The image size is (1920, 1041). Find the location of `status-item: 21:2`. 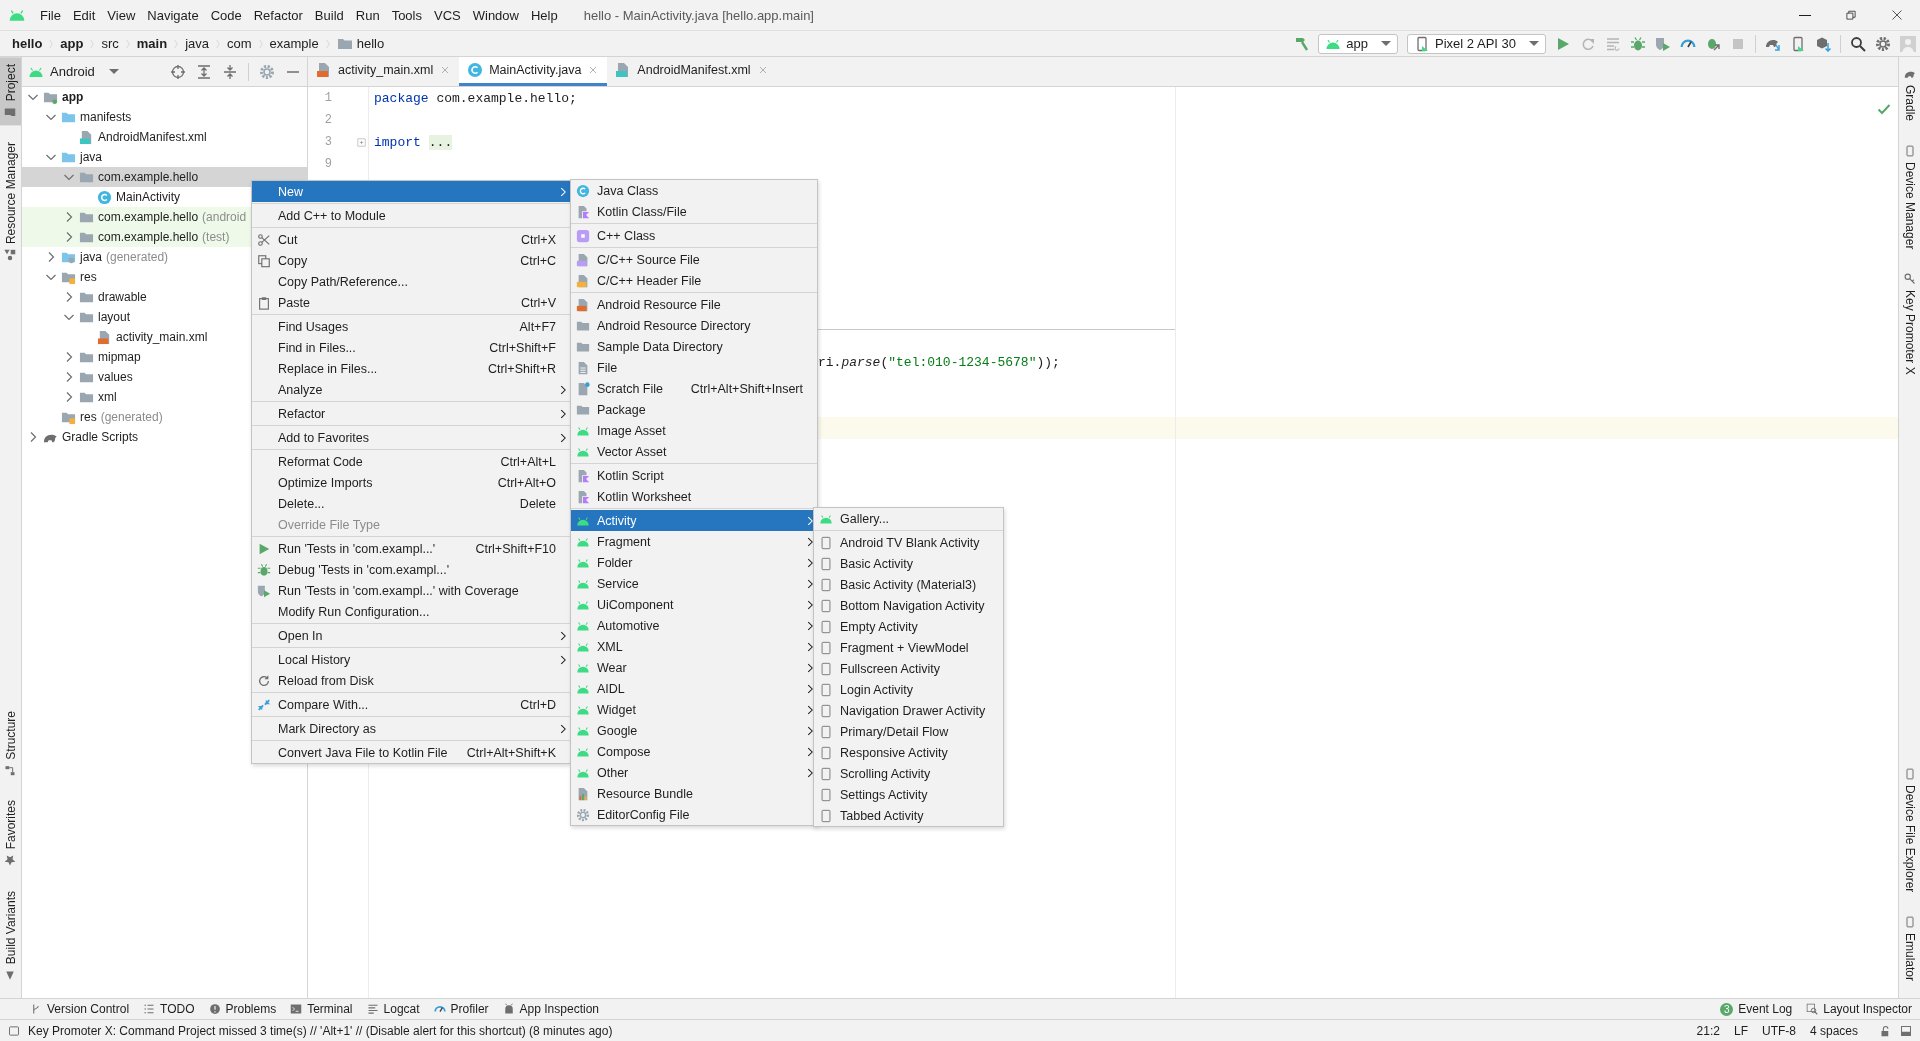

status-item: 21:2 is located at coordinates (1708, 1030).